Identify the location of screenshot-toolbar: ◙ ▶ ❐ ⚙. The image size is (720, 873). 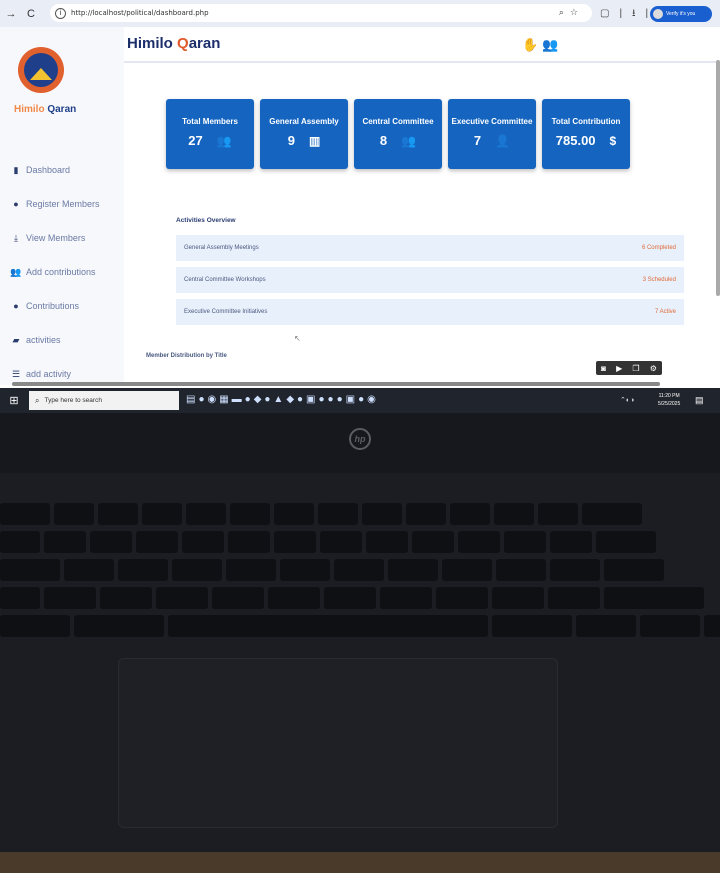
(629, 368).